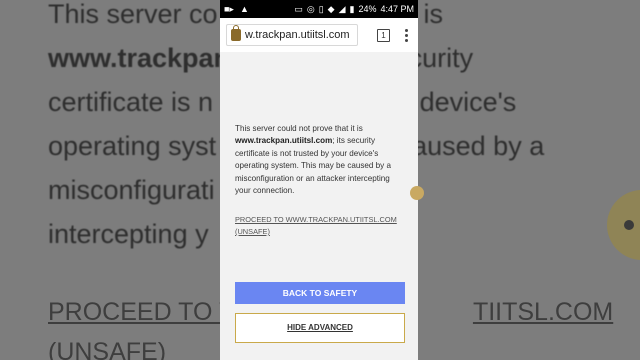 The width and height of the screenshot is (640, 360). I want to click on video-icon: ■▸, so click(229, 8).